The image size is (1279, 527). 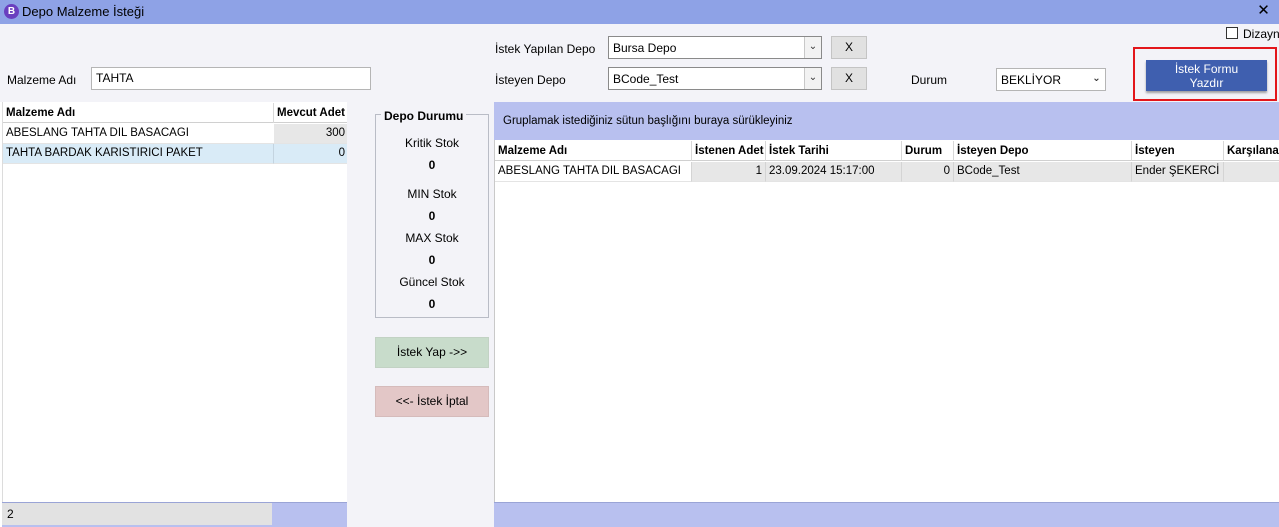 What do you see at coordinates (311, 113) in the screenshot?
I see `column-header-mevcut-adet: Mevcut Adet` at bounding box center [311, 113].